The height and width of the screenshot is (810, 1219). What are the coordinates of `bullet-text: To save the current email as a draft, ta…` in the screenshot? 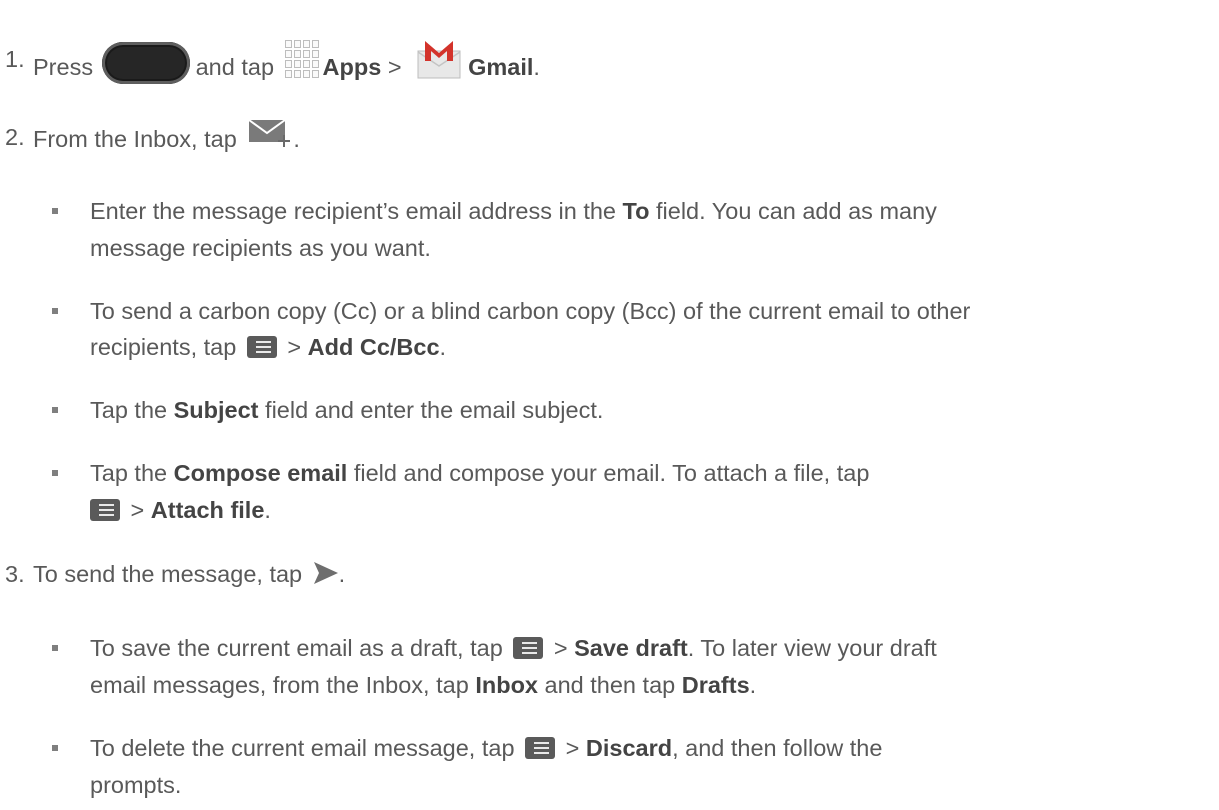 It's located at (296, 648).